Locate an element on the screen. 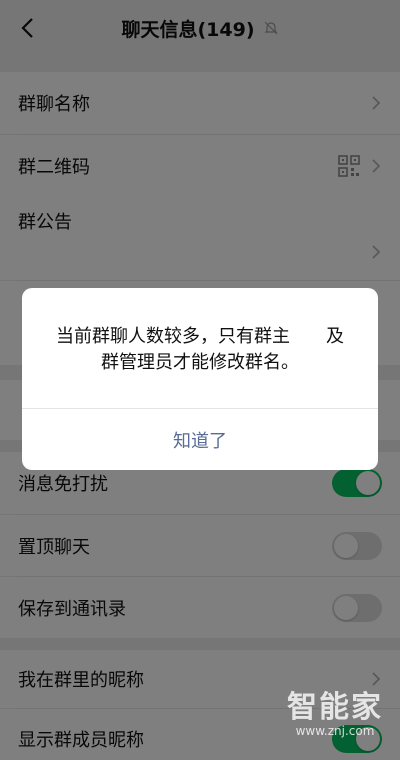  watermark-url: www.znj.com is located at coordinates (335, 731).